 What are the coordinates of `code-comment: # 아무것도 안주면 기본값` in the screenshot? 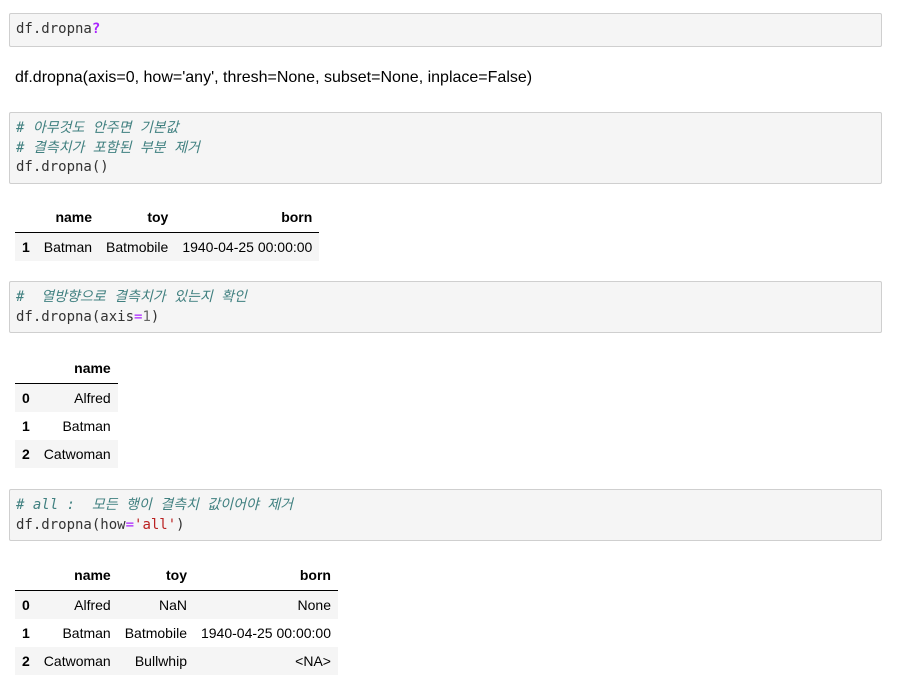 It's located at (97, 128).